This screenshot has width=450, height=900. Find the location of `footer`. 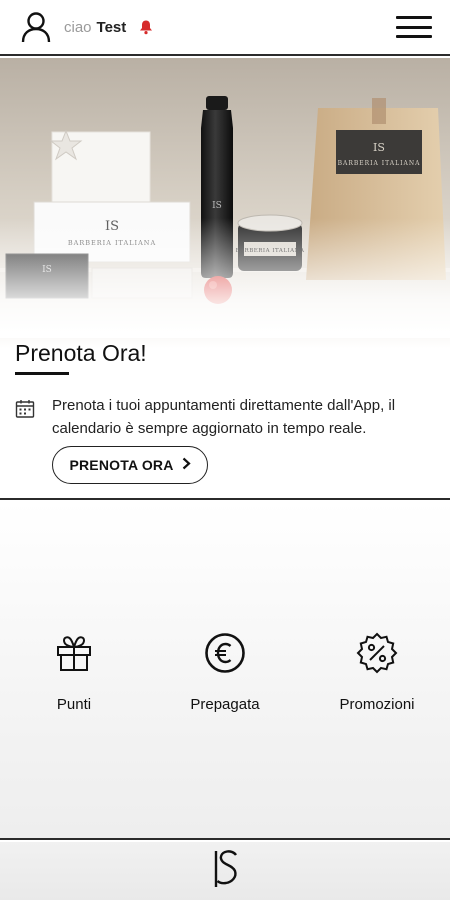

footer is located at coordinates (225, 871).